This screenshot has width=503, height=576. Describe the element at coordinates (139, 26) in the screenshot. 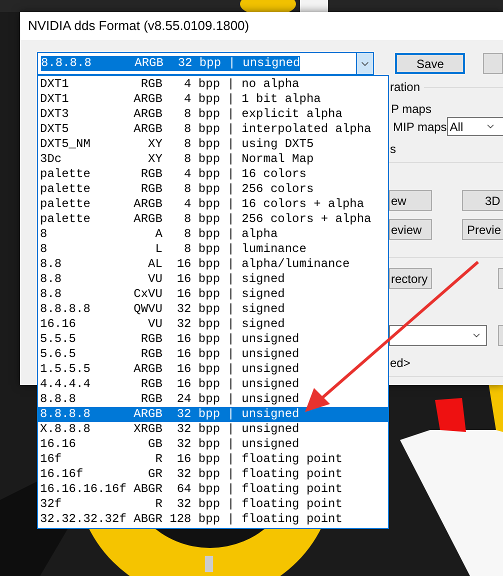

I see `window-title: NVIDIA dds Format (v8.55.0109.1800)` at that location.